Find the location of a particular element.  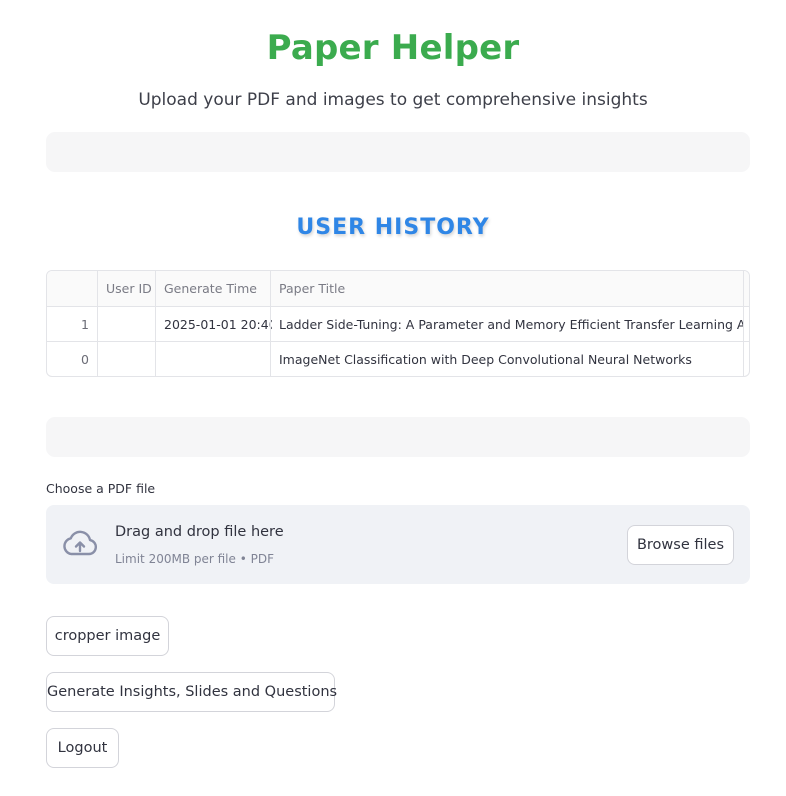

row-index-cell: 1 is located at coordinates (85, 324).